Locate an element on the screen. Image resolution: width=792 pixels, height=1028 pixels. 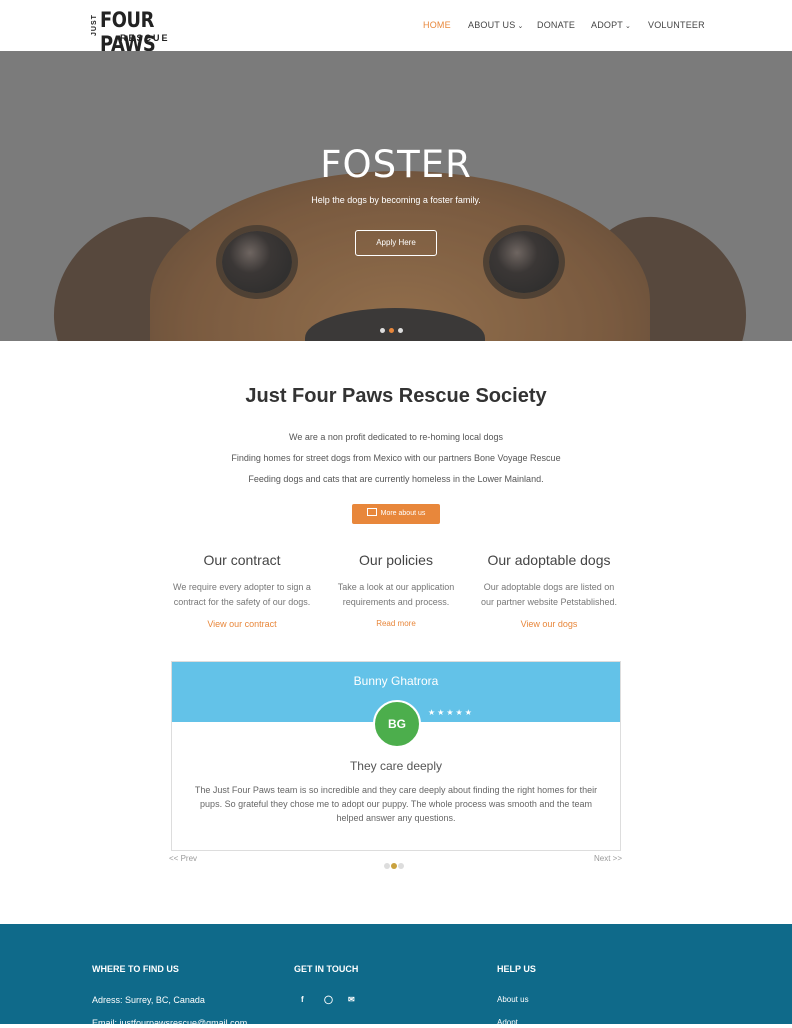
testimonial-dots is located at coordinates (394, 865).